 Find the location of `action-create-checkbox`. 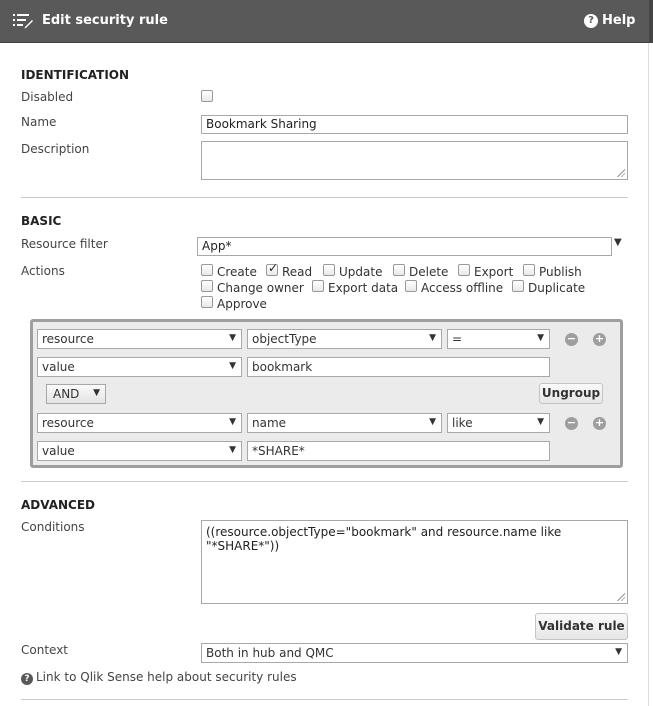

action-create-checkbox is located at coordinates (207, 270).